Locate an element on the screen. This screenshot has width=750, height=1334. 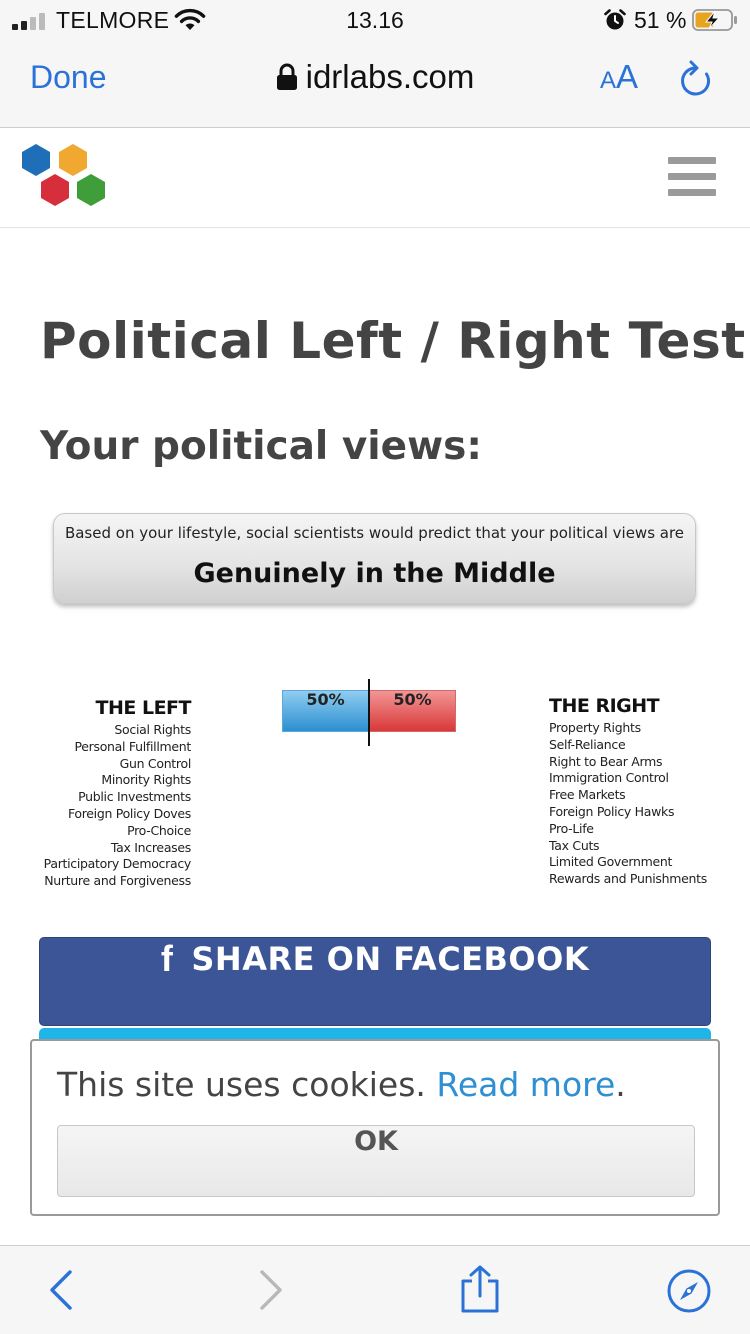
text-size-button: AA is located at coordinates (619, 77).